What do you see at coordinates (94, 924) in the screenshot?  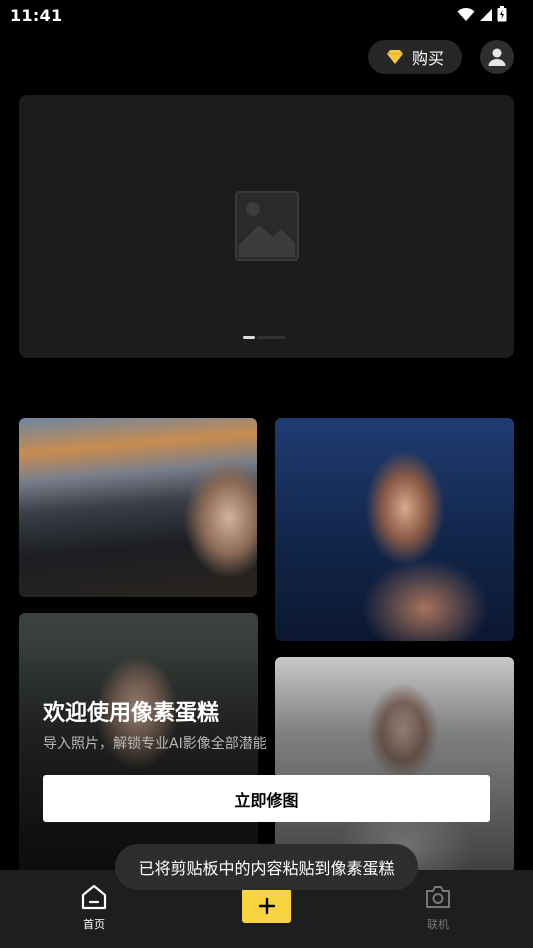 I see `nav-home-label: 首页` at bounding box center [94, 924].